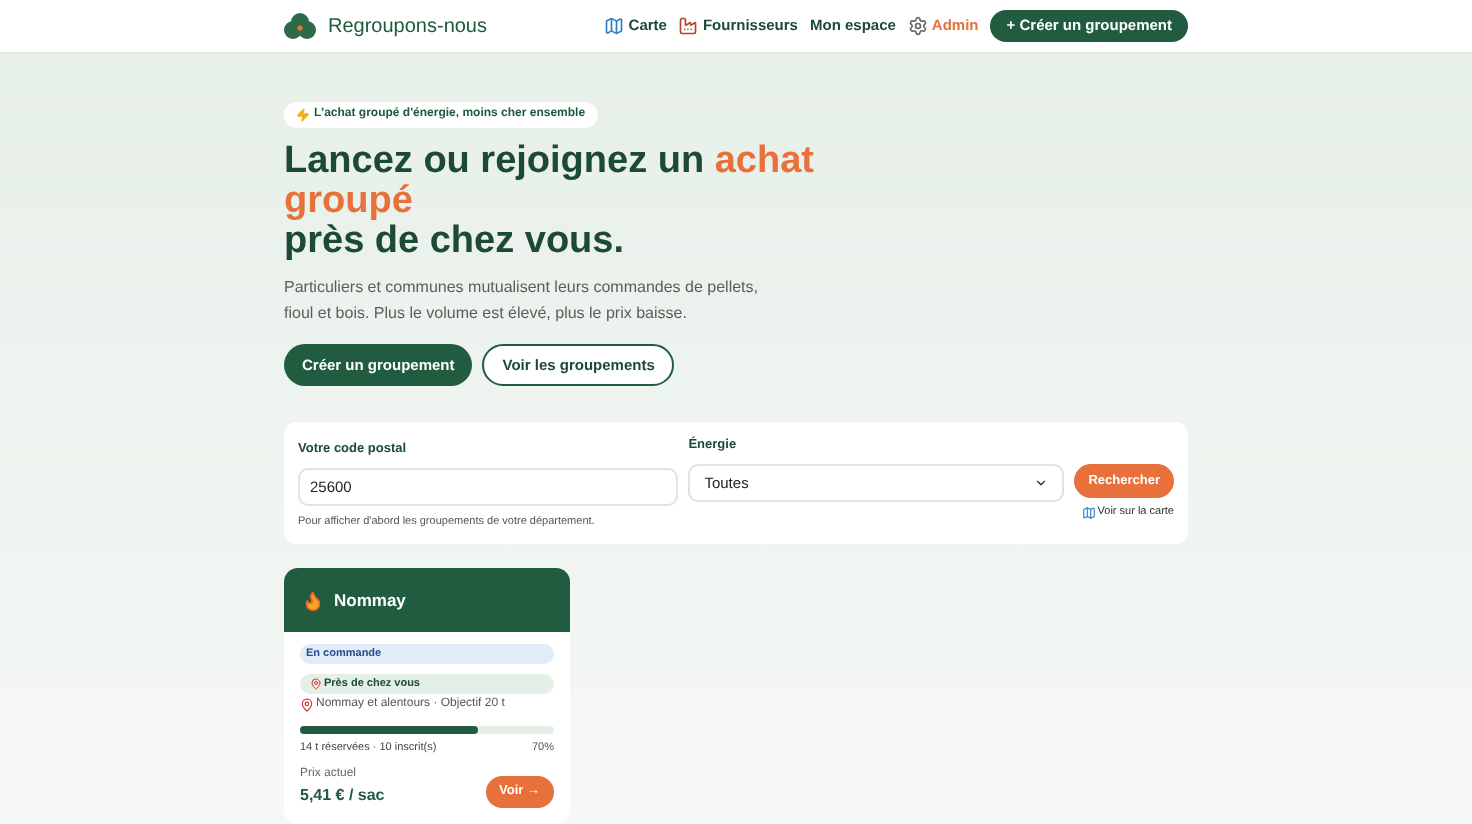  Describe the element at coordinates (313, 600) in the screenshot. I see `flame-icon` at that location.